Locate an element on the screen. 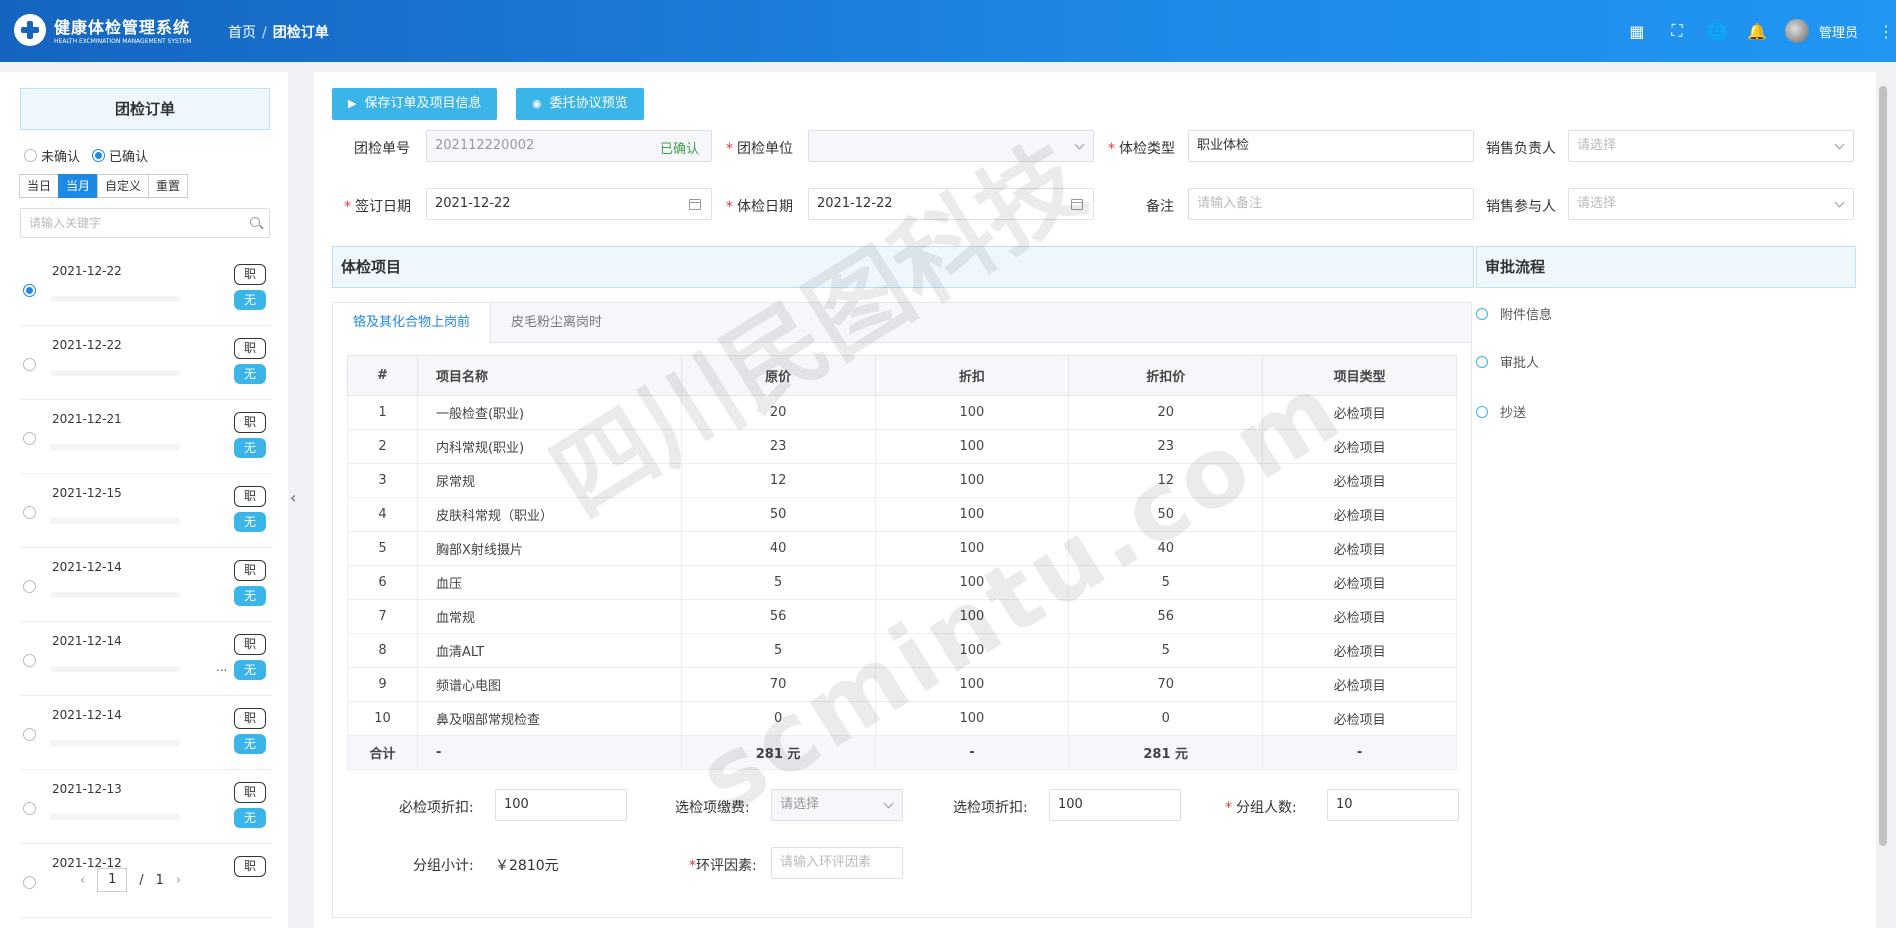 Image resolution: width=1896 pixels, height=928 pixels. table-cell: 12 is located at coordinates (778, 480).